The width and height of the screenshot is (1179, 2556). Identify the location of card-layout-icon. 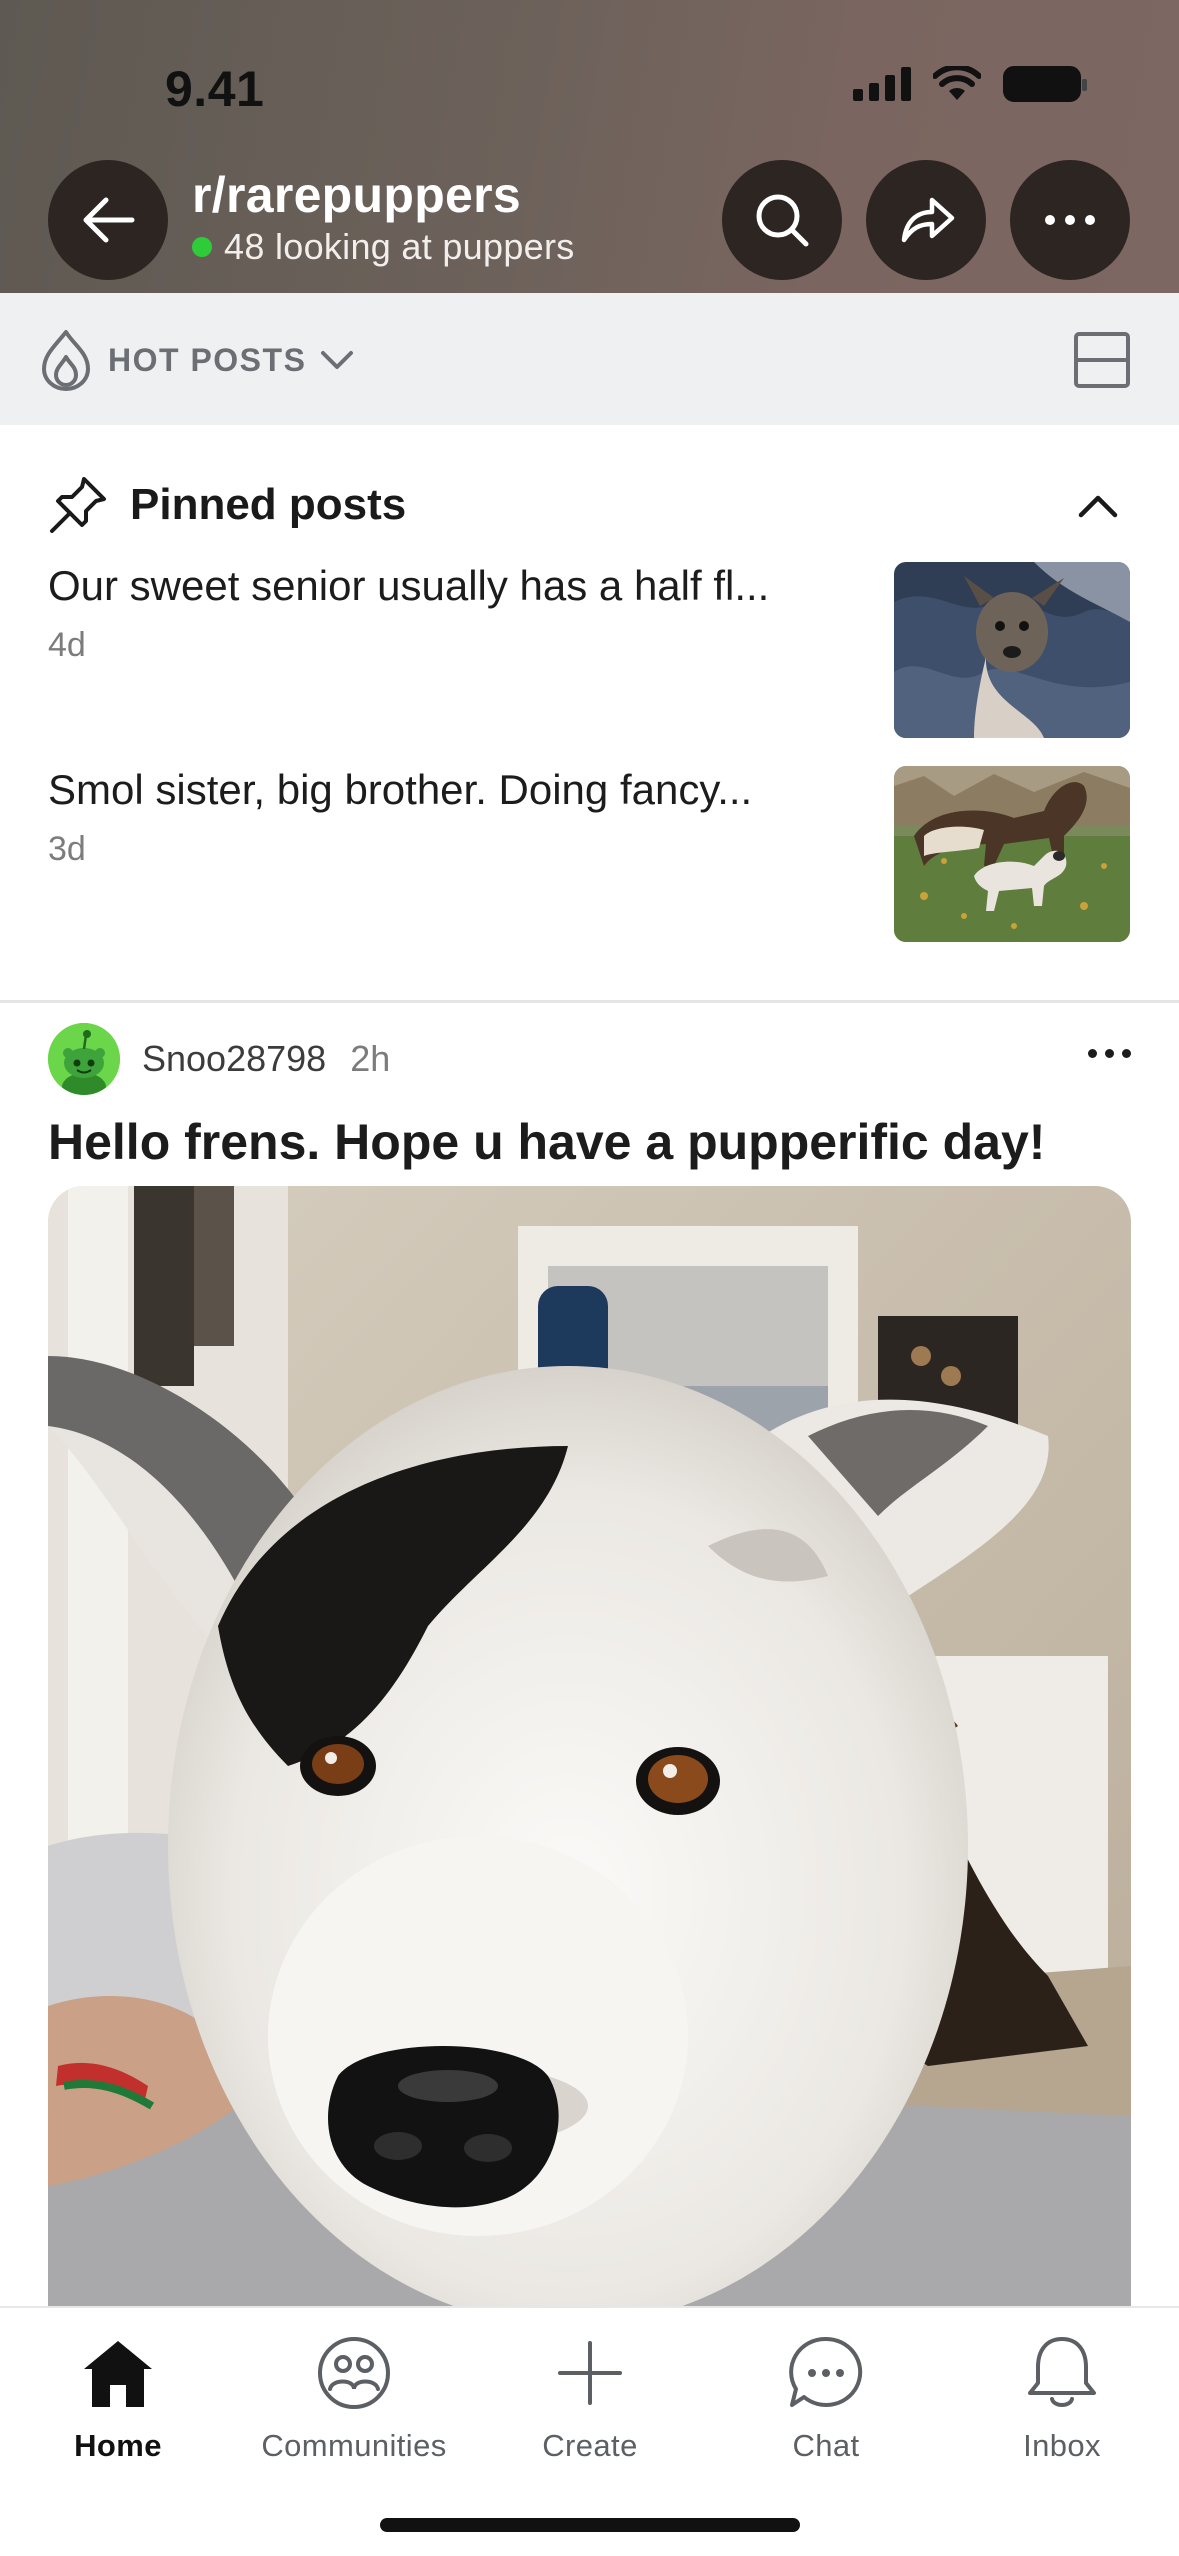
(1102, 360).